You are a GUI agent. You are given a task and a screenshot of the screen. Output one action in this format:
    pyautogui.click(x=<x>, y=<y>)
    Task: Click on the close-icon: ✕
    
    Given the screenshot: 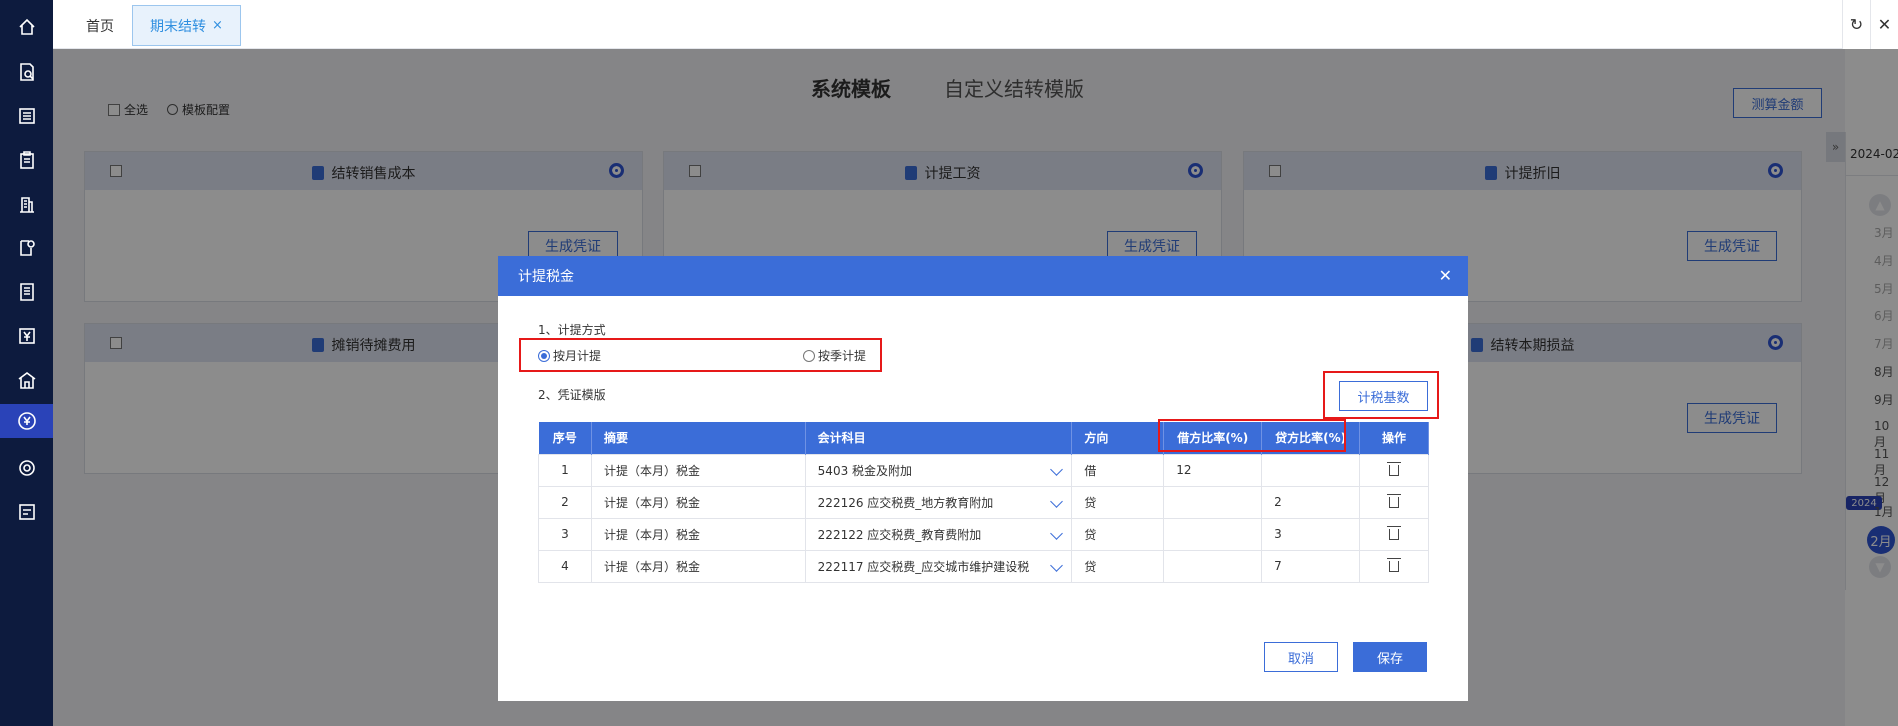 What is the action you would take?
    pyautogui.click(x=1445, y=275)
    